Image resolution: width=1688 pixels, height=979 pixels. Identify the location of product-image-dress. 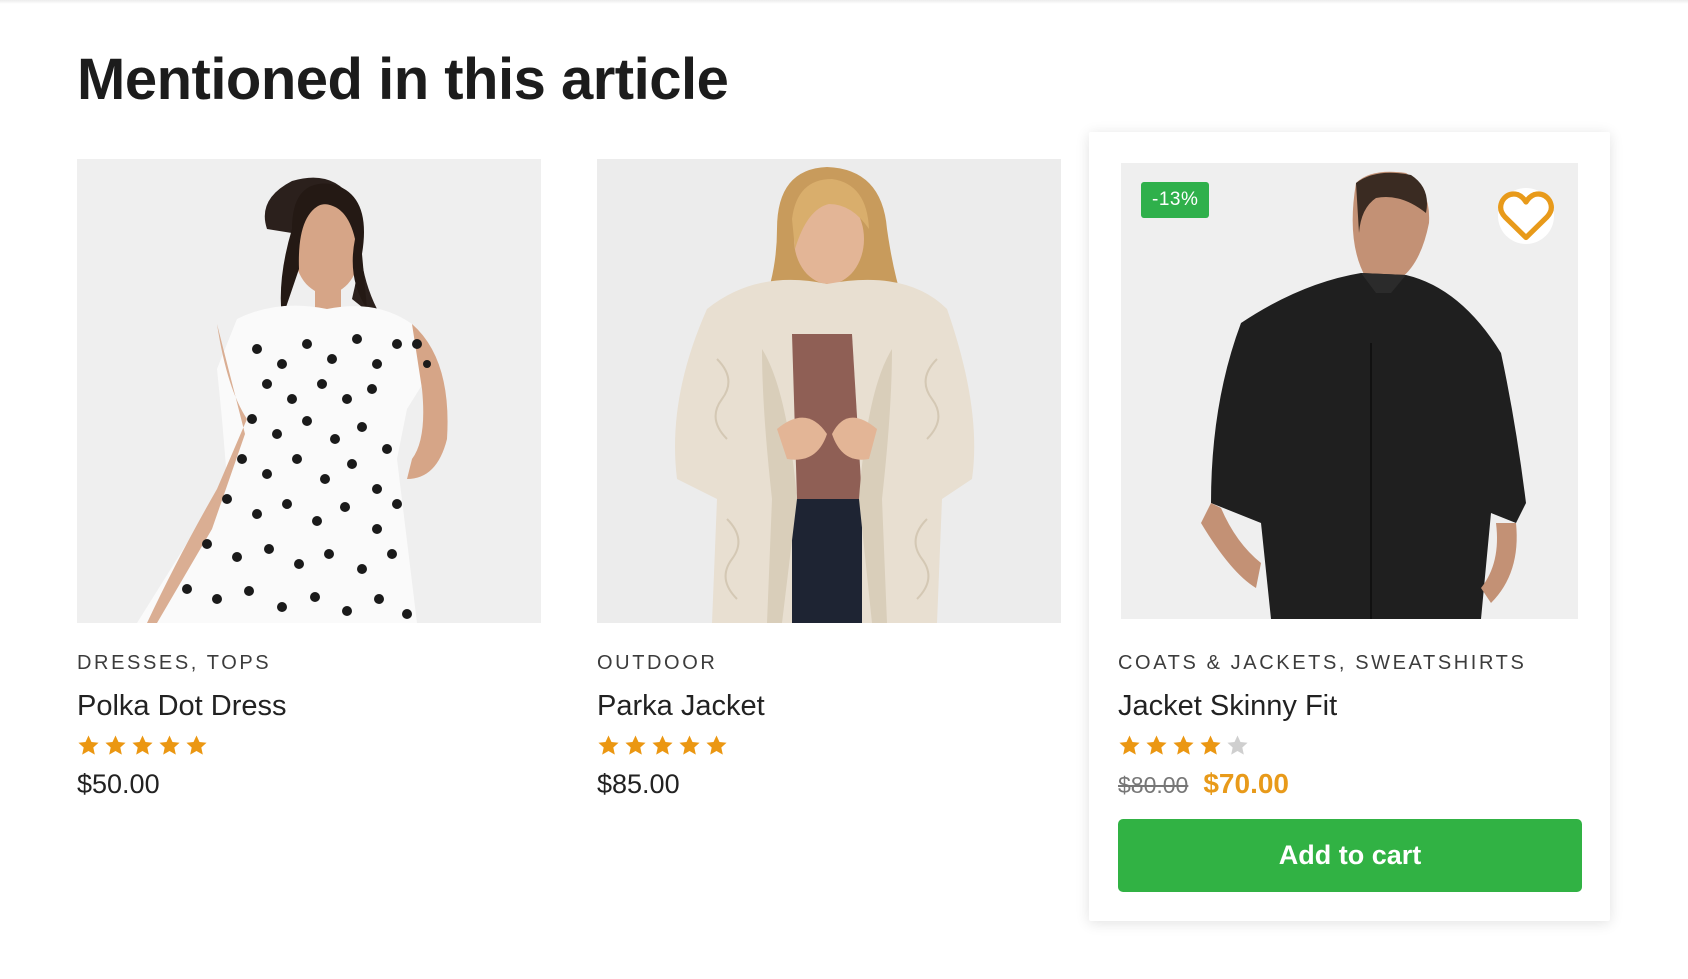
(309, 391).